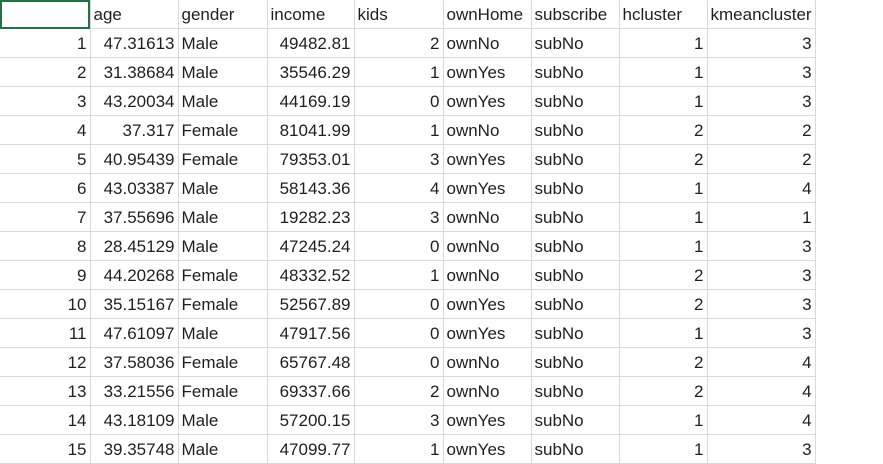  I want to click on cell-income: 58143.36, so click(311, 188).